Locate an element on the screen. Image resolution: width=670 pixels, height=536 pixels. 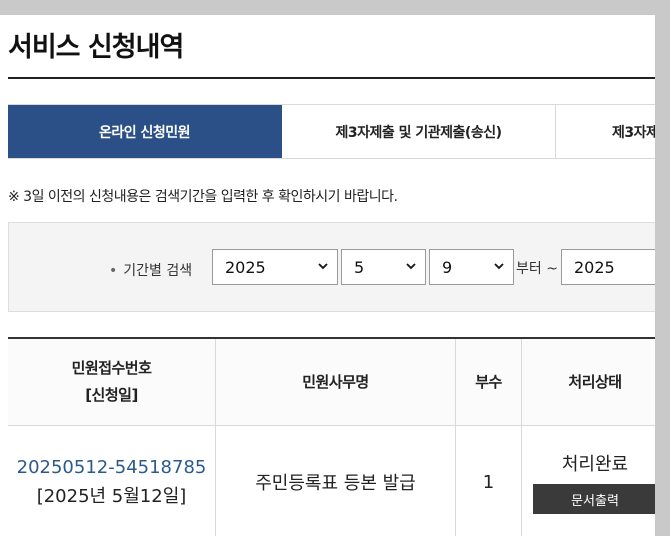
from-day-select: 9 is located at coordinates (471, 267).